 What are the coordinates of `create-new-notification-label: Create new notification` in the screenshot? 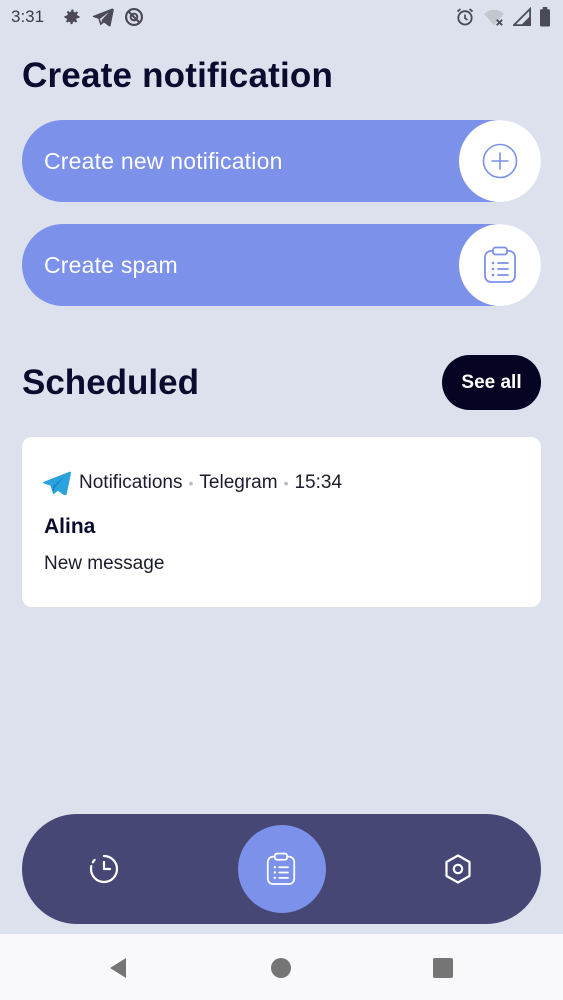 It's located at (163, 160).